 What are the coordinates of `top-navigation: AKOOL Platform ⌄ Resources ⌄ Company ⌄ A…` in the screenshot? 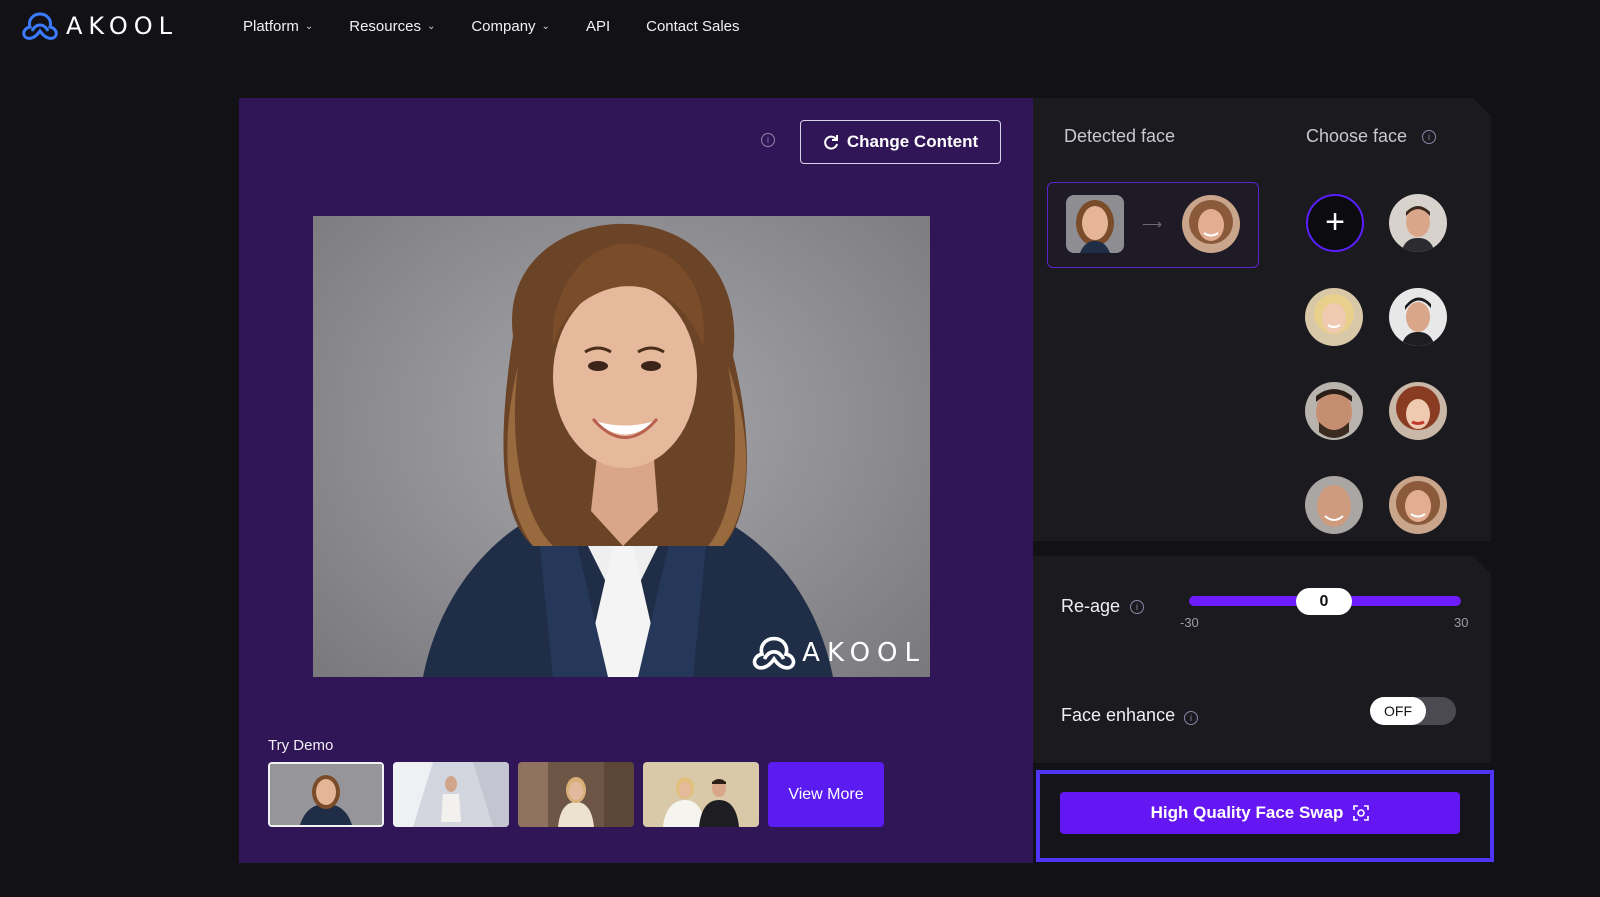 It's located at (800, 29).